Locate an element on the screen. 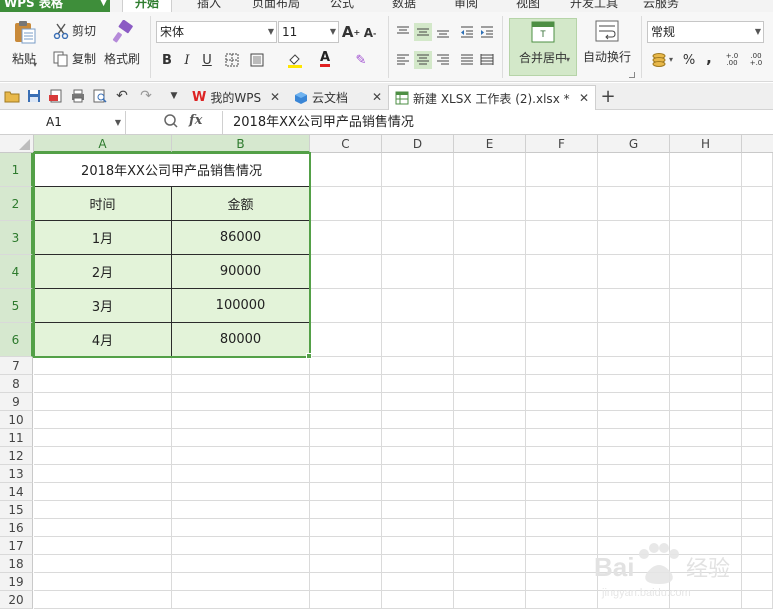 This screenshot has width=773, height=613. column-header-d: D is located at coordinates (418, 144).